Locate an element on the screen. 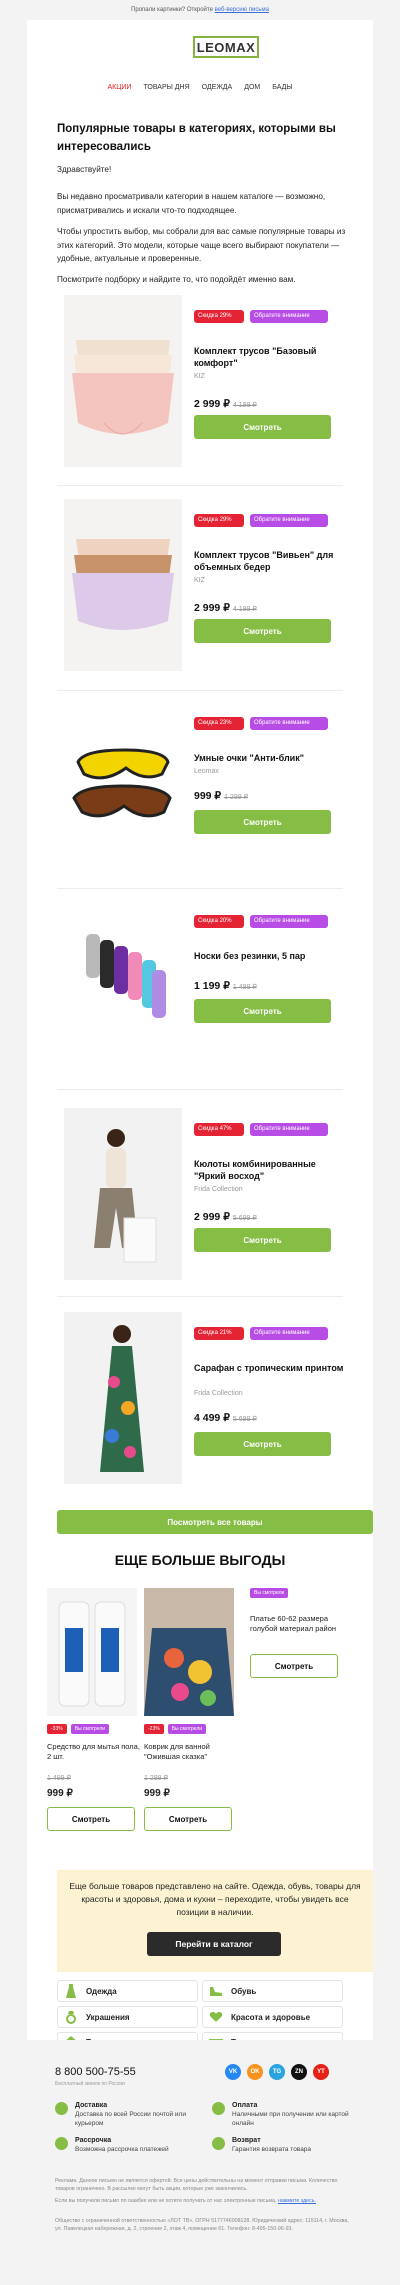  small-product-name: Коврик для ванной "Ожившая сказка" is located at coordinates (191, 1755).